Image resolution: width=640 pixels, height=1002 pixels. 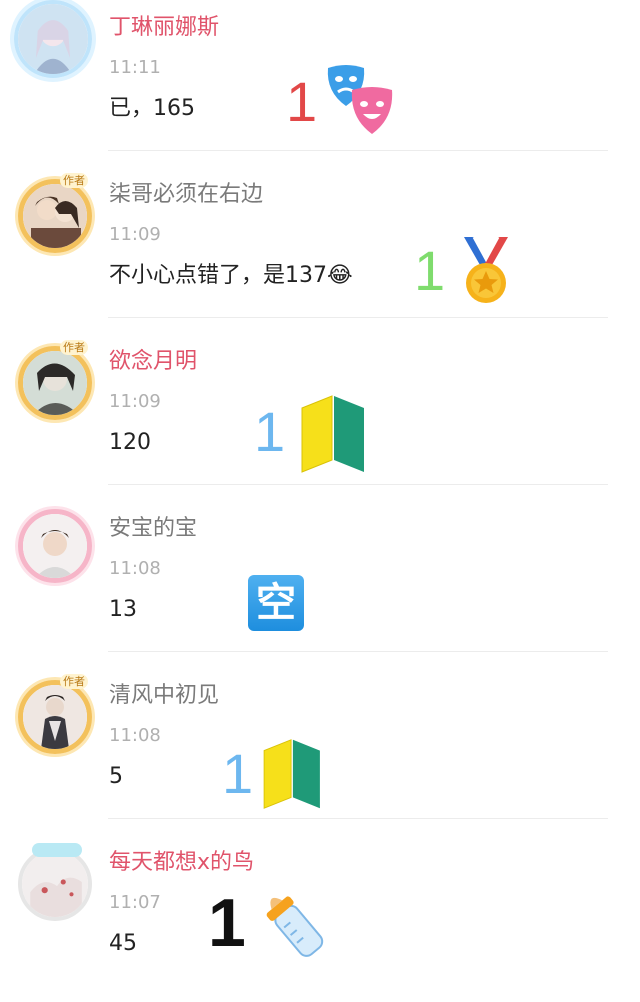 I want to click on username: 清风中初见, so click(x=164, y=696).